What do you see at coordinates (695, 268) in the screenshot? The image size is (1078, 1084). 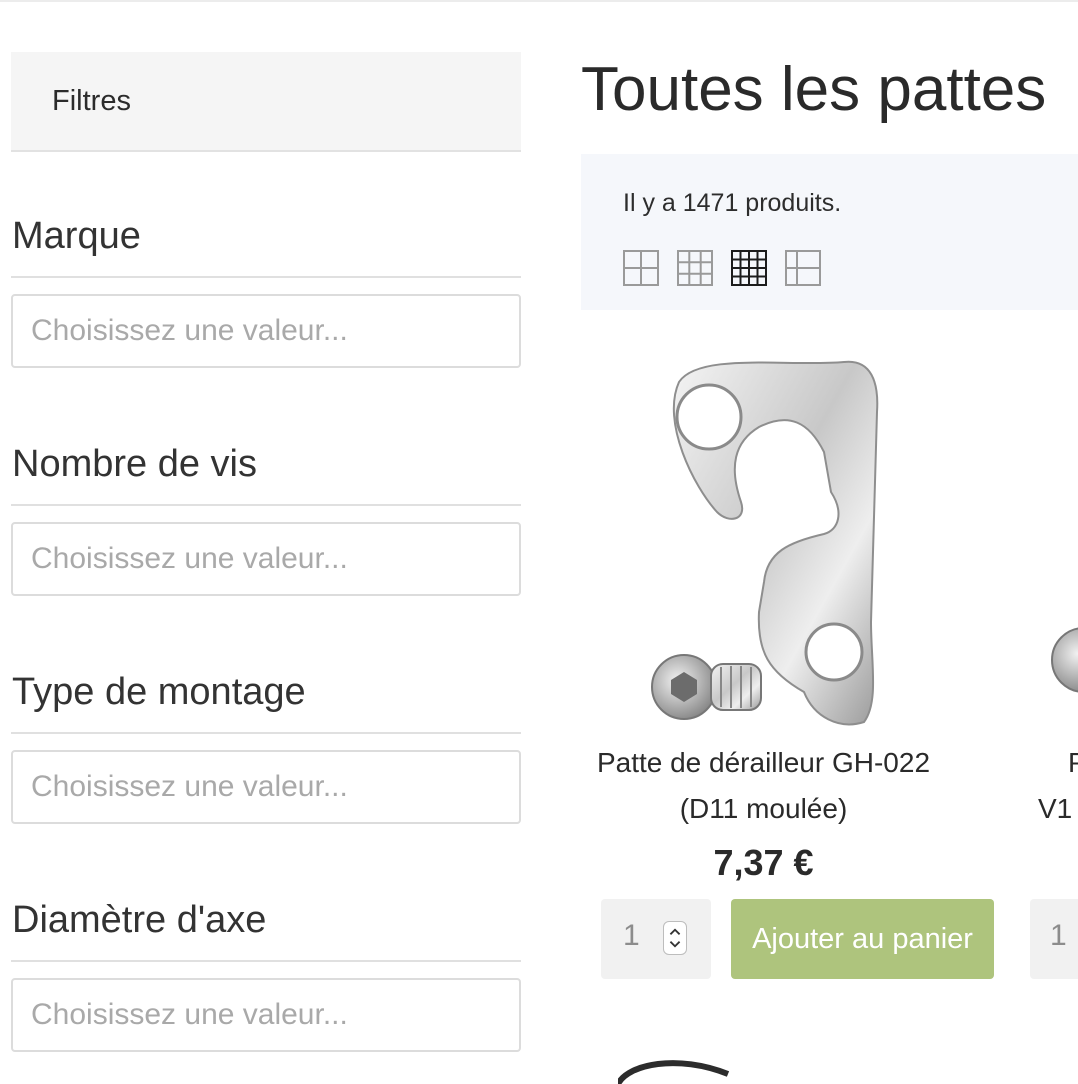 I see `grid-3-icon` at bounding box center [695, 268].